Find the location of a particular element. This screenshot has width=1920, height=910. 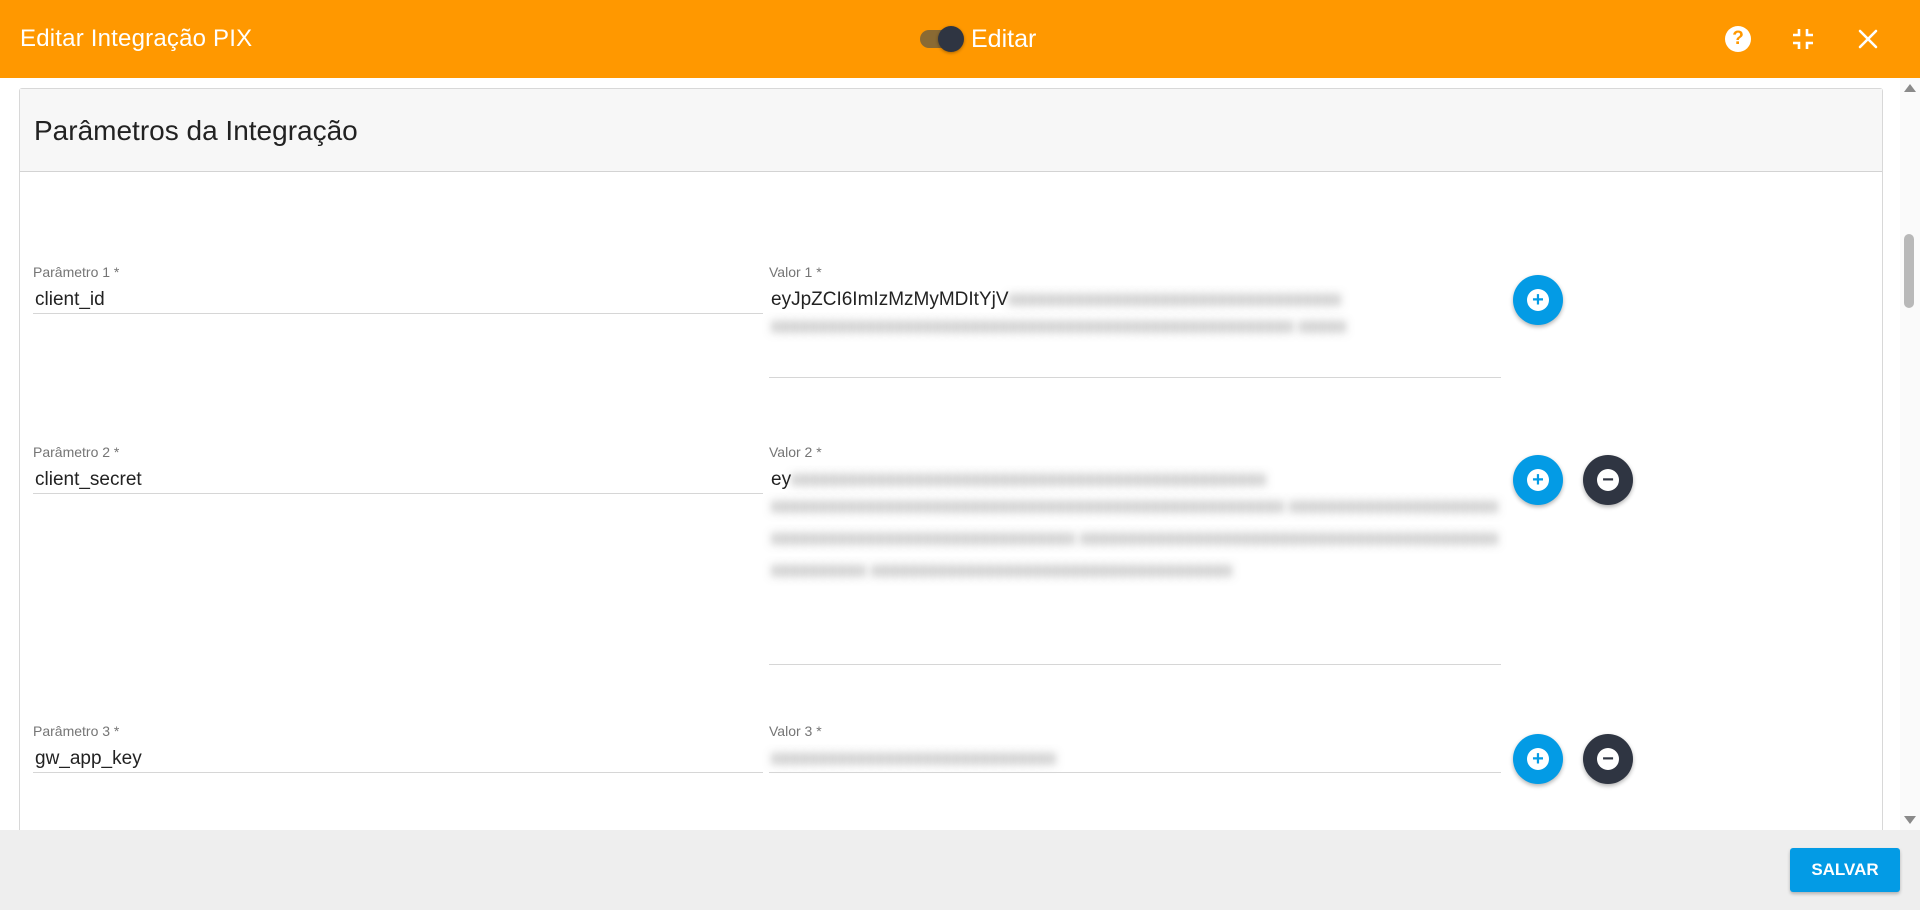

value-3-input: xxxxxxxxxxxxxxxxxxxxxxxxxxxxxx is located at coordinates (1135, 759).